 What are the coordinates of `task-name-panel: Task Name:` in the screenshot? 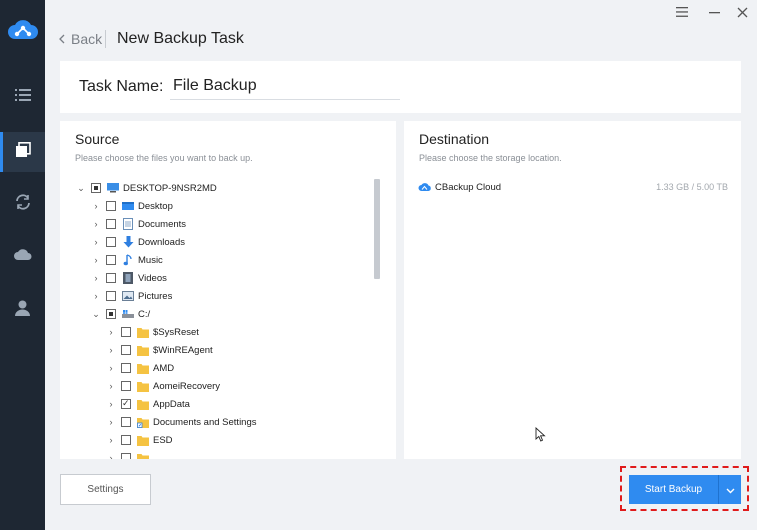 It's located at (400, 87).